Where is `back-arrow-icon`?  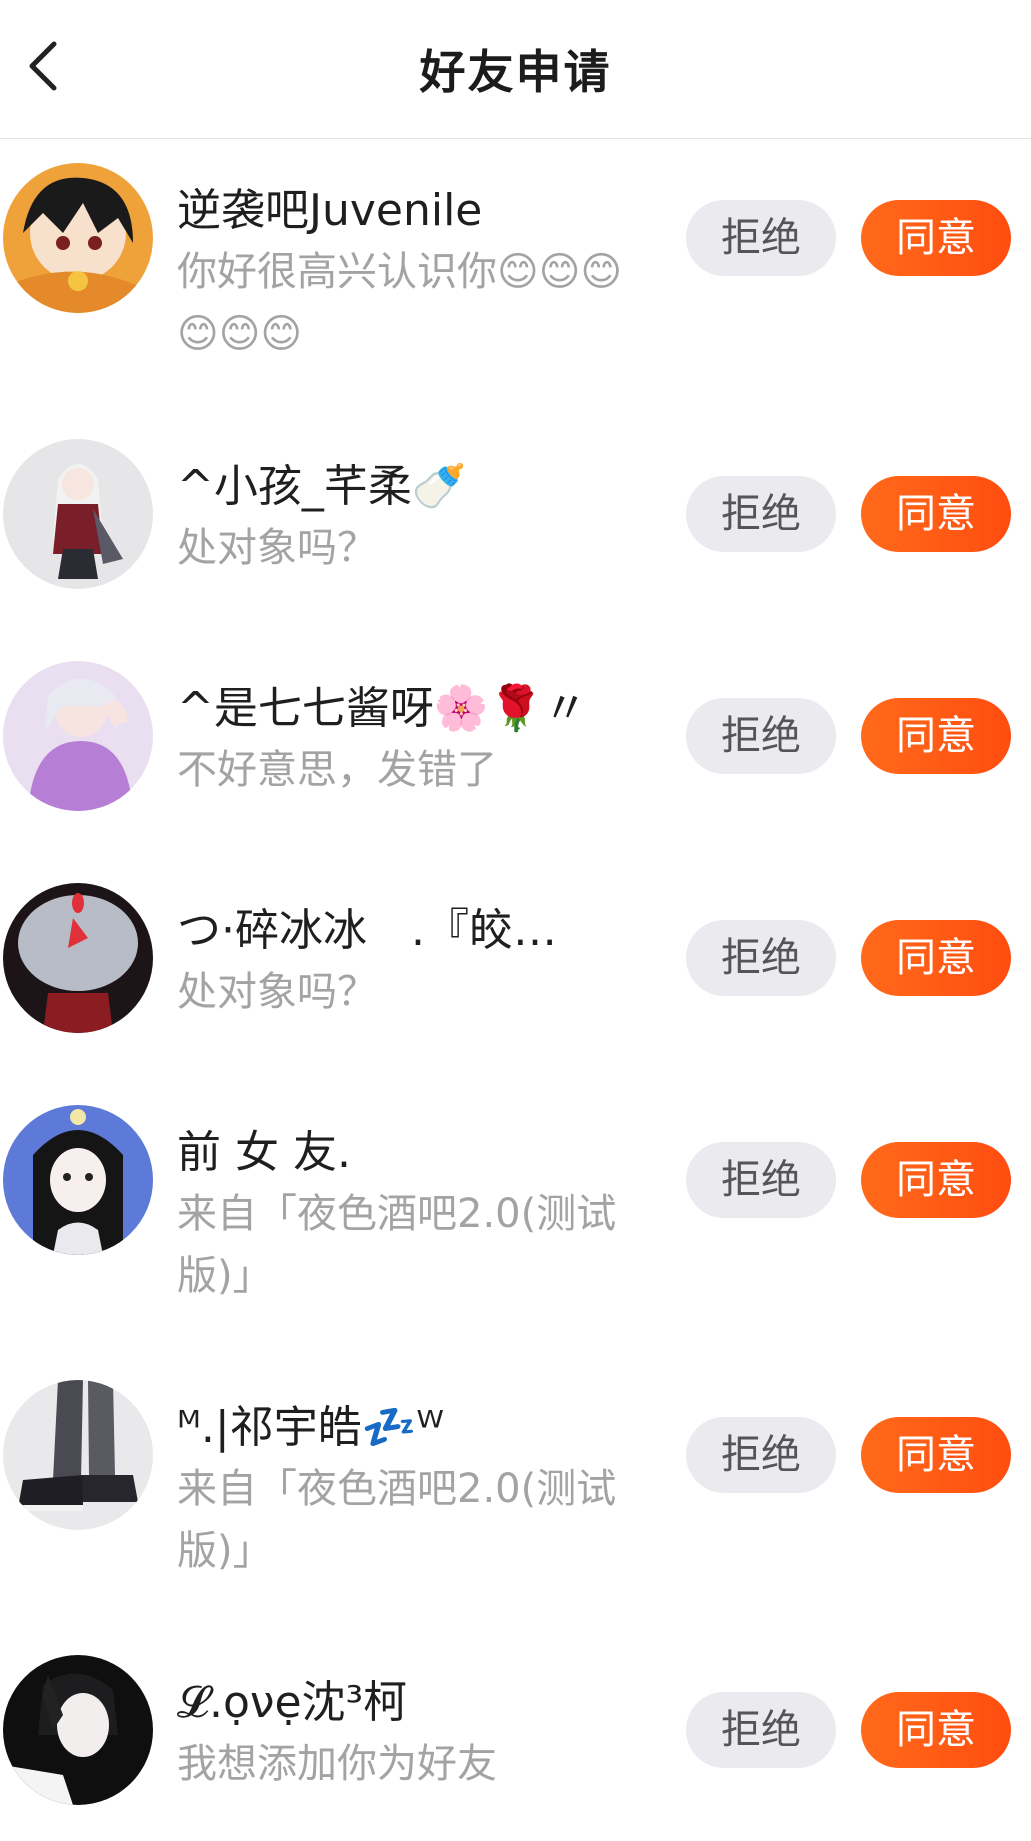
back-arrow-icon is located at coordinates (44, 66).